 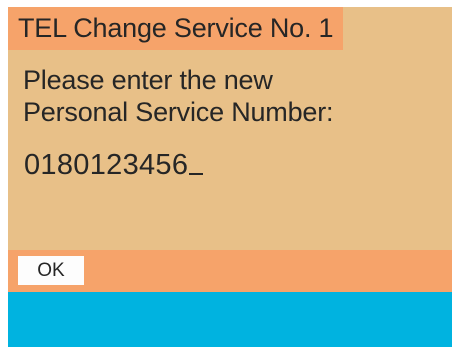 I want to click on page-title: TEL Change Service No. 1, so click(x=176, y=28).